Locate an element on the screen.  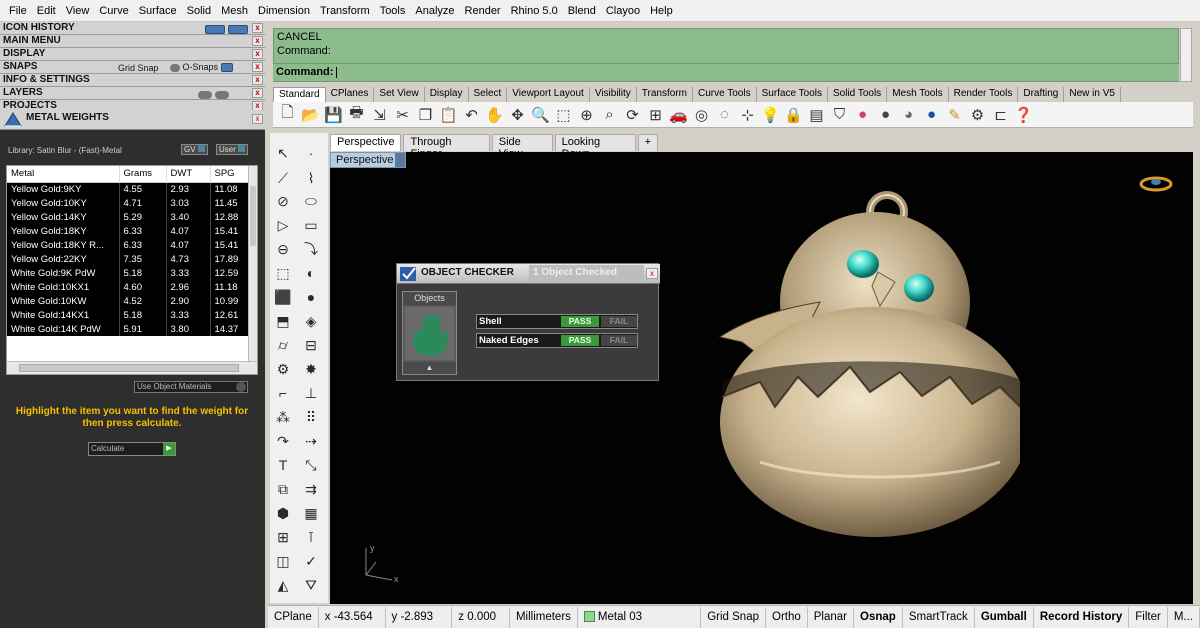
panel-snaps: SNAPS Grid Snap O-Snaps x is located at coordinates (132, 67).